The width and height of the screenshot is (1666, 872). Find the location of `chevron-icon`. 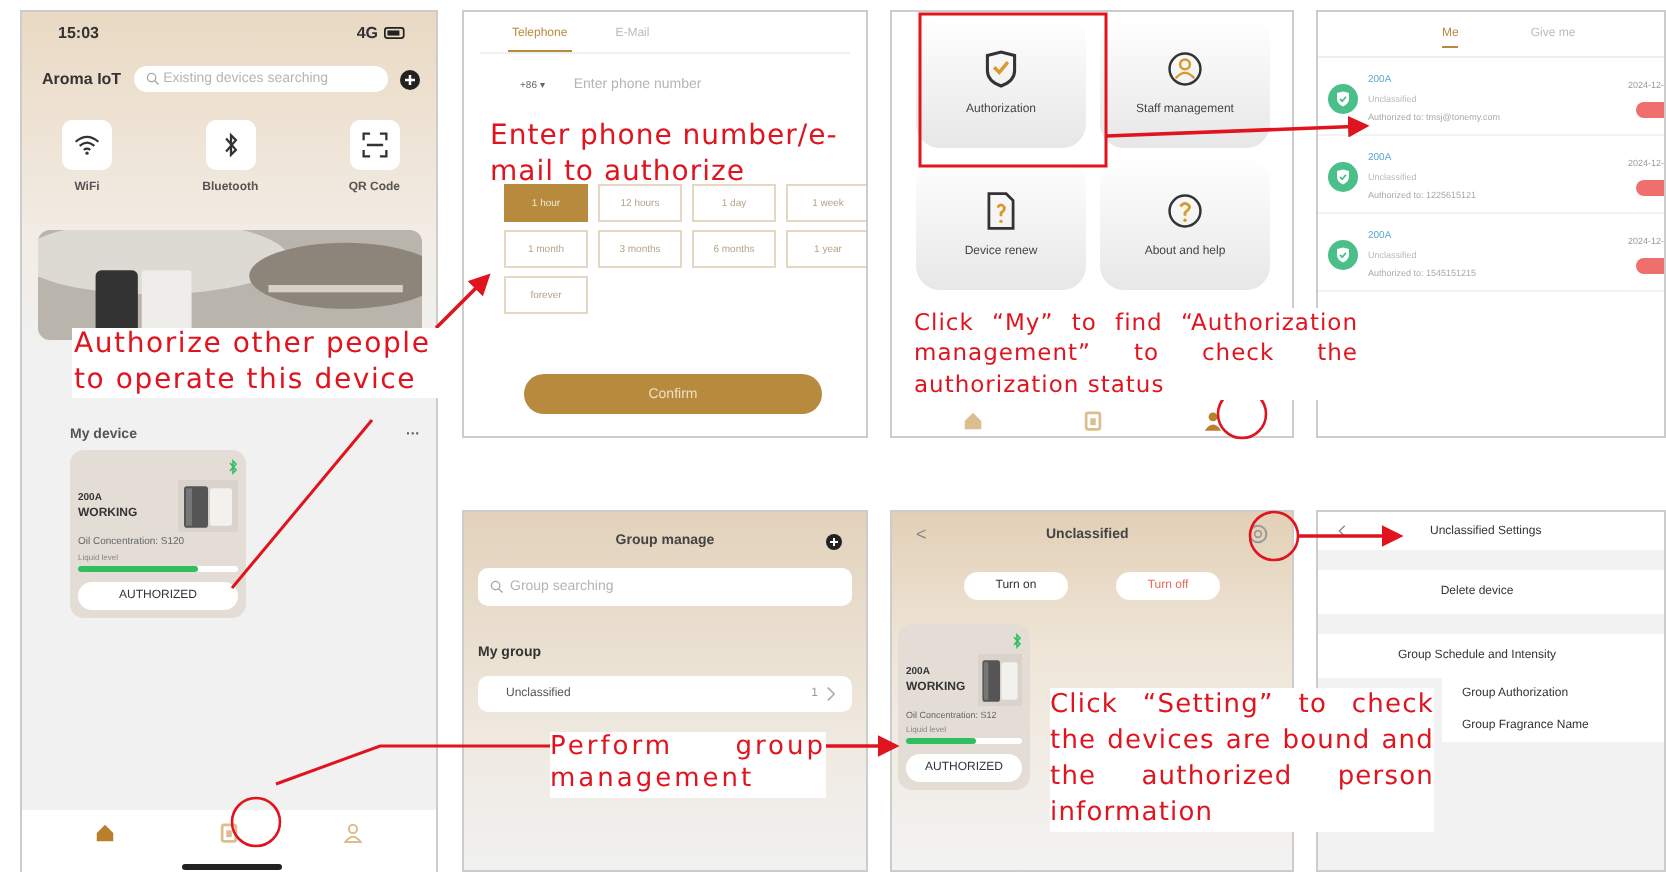

chevron-icon is located at coordinates (831, 694).